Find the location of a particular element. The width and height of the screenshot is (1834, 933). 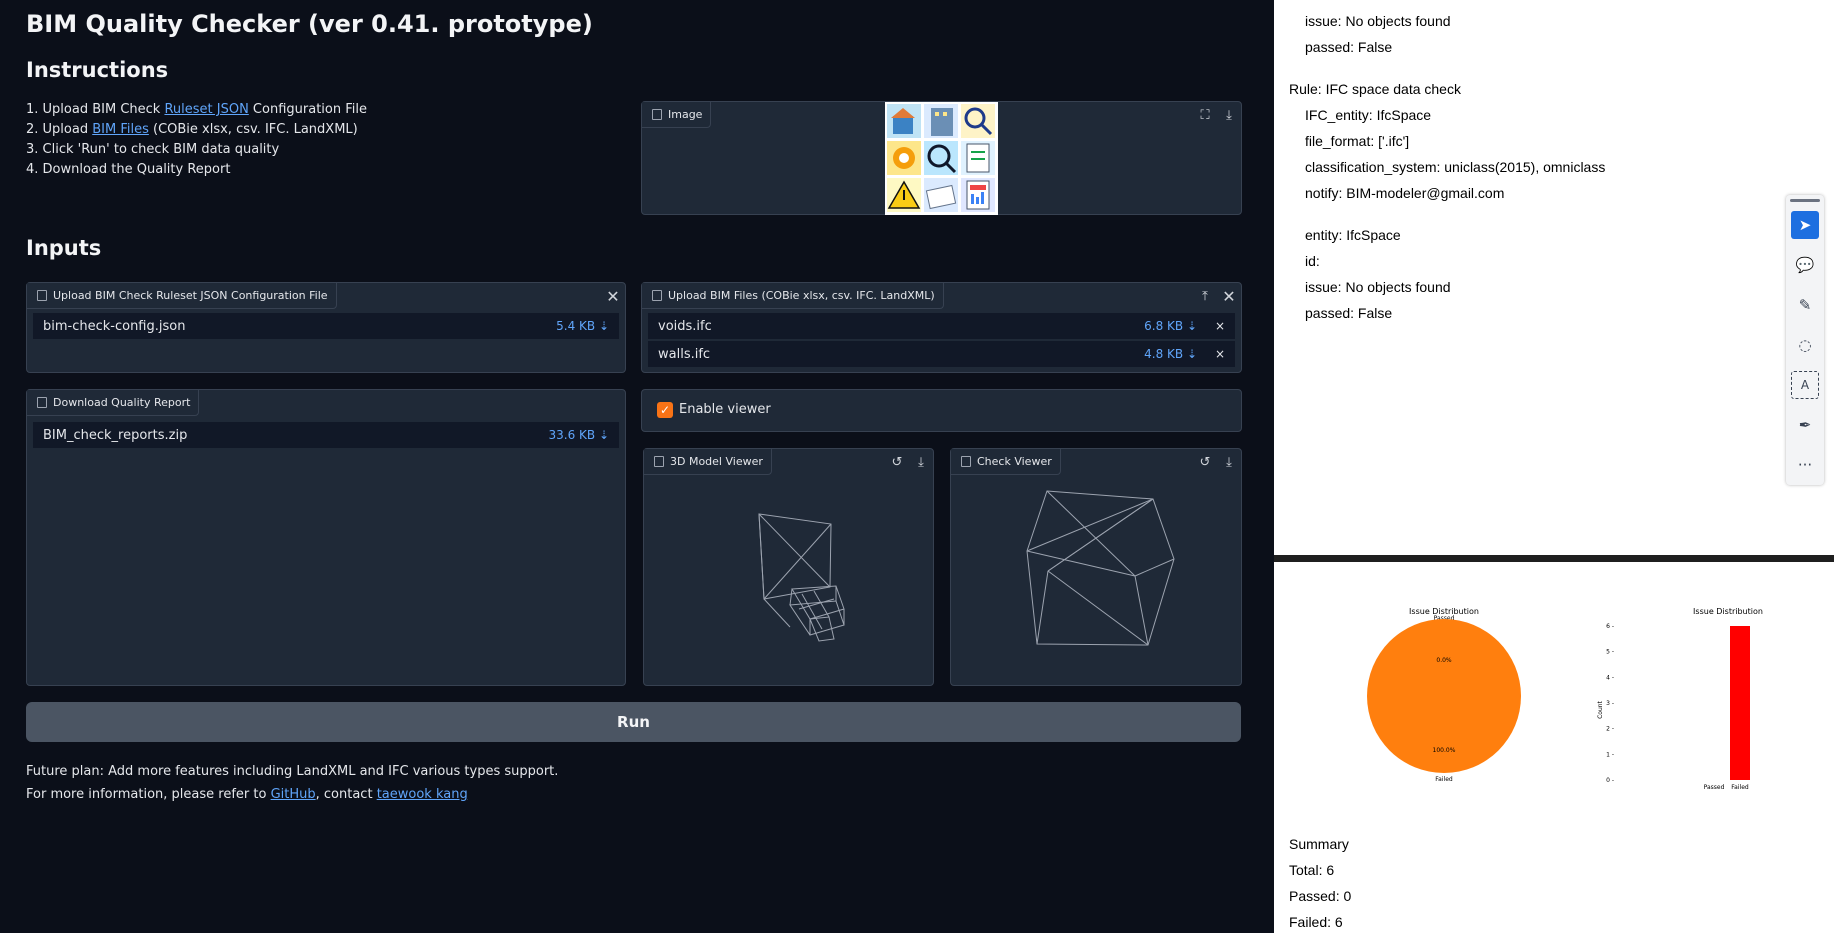

image-label-text: Image is located at coordinates (685, 114).